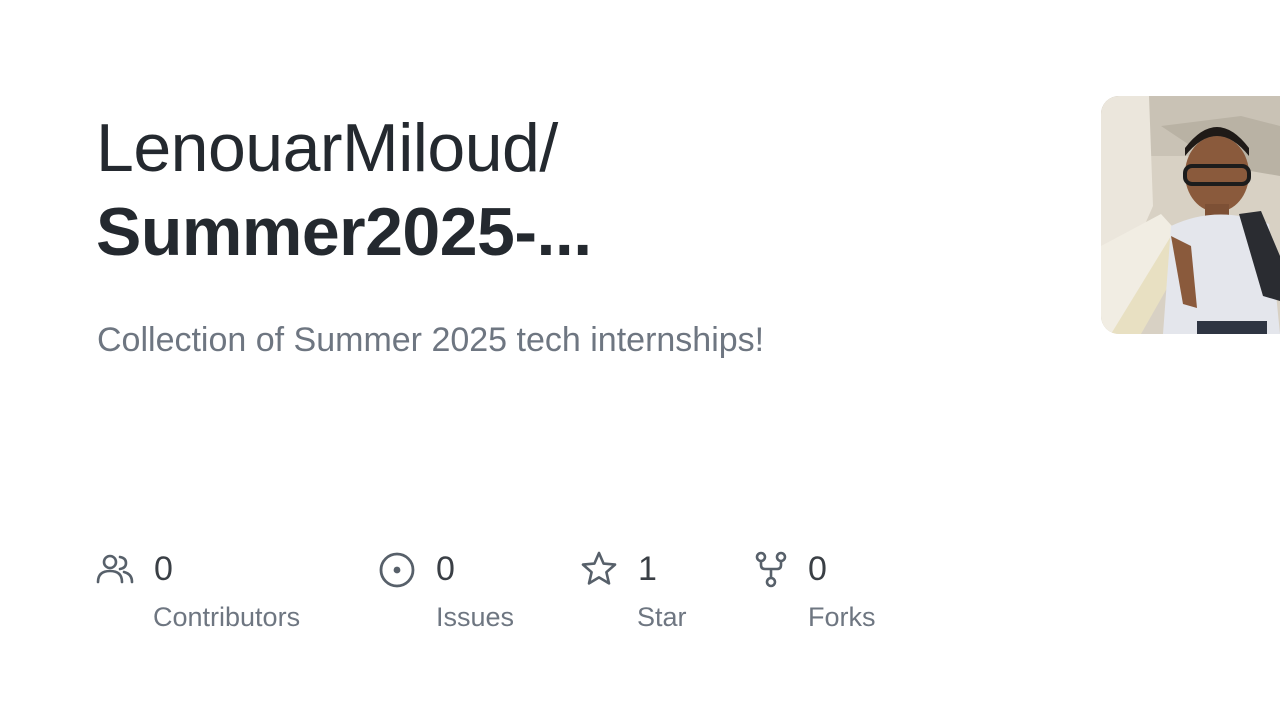  I want to click on avatar-photo, so click(1190, 215).